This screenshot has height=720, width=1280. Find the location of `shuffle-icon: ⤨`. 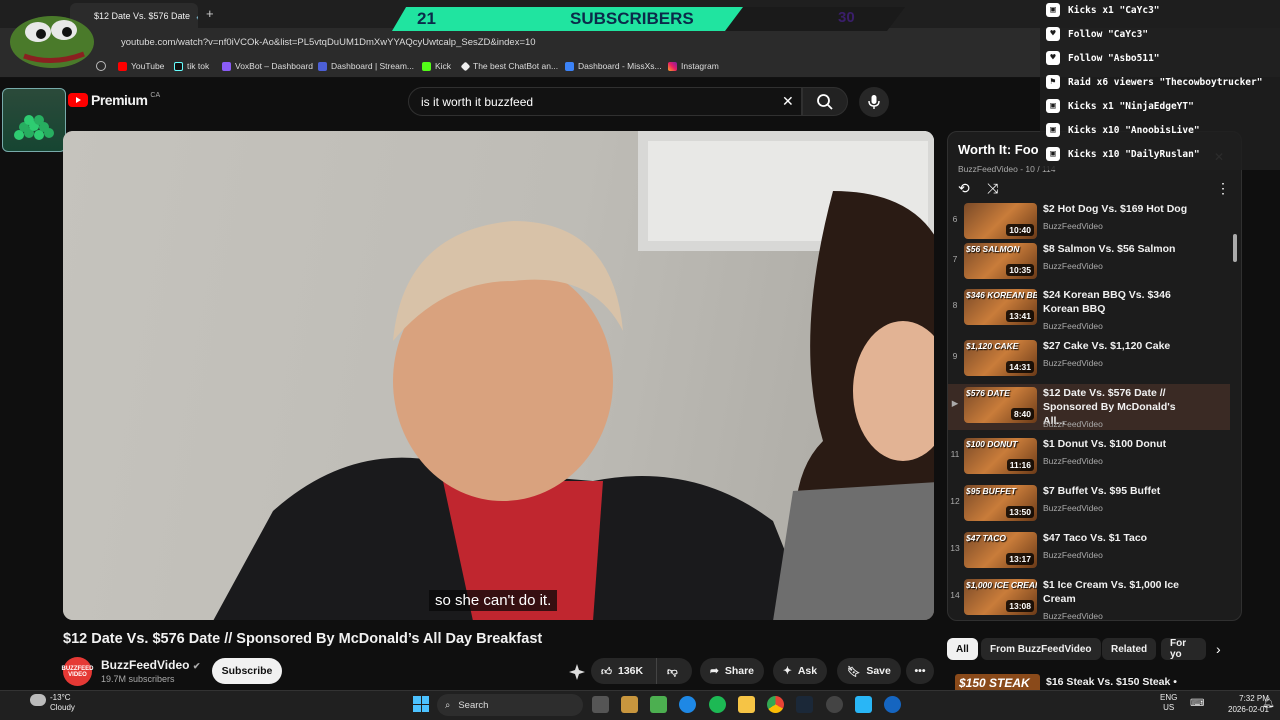

shuffle-icon: ⤨ is located at coordinates (992, 188).